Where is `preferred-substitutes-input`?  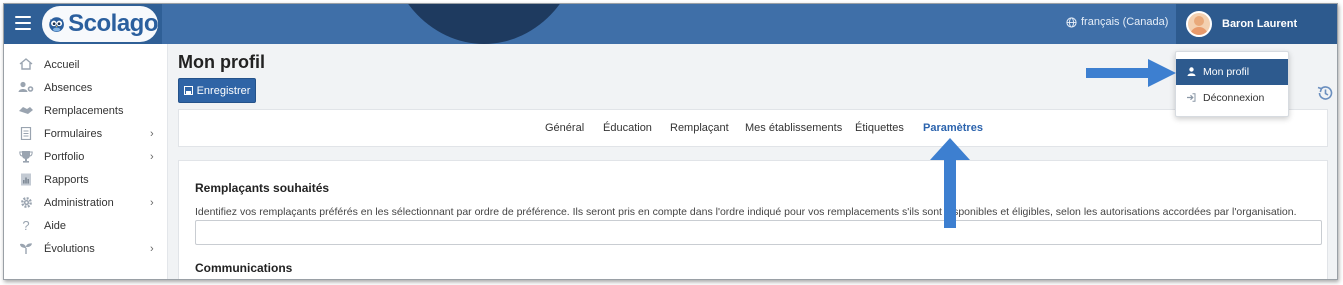 preferred-substitutes-input is located at coordinates (758, 232).